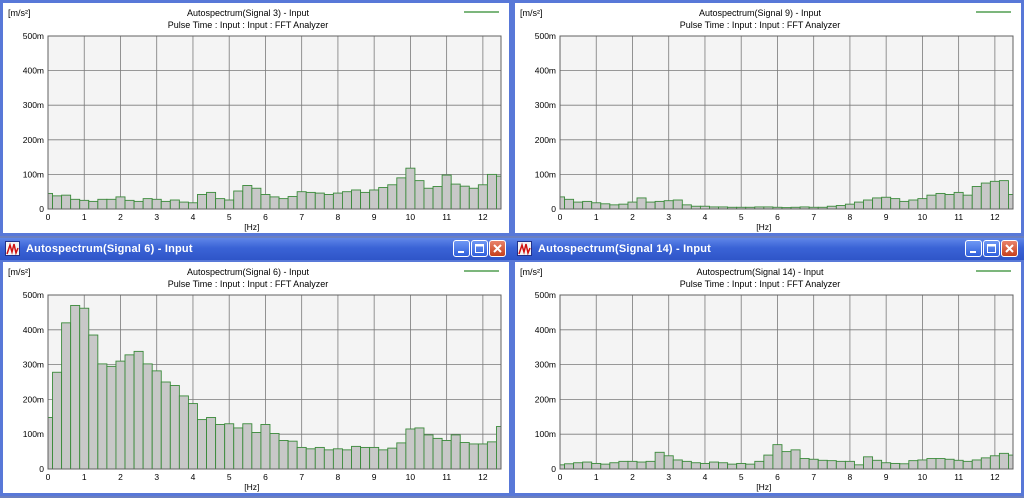  I want to click on y-tick-label: 500m, so click(33, 295).